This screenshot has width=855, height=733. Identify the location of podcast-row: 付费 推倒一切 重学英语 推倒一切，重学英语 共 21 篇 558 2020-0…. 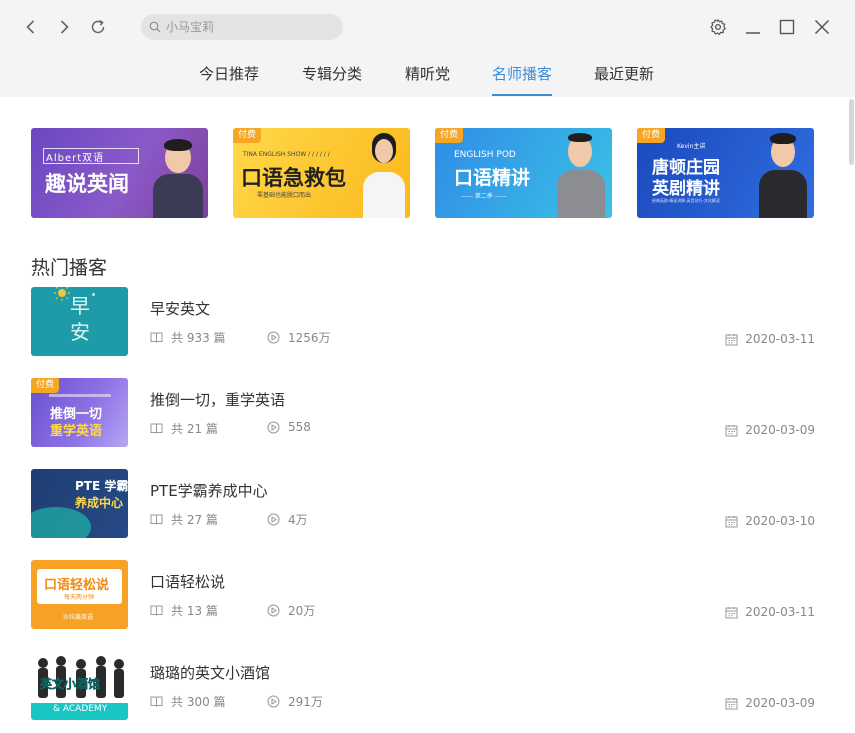
(423, 412).